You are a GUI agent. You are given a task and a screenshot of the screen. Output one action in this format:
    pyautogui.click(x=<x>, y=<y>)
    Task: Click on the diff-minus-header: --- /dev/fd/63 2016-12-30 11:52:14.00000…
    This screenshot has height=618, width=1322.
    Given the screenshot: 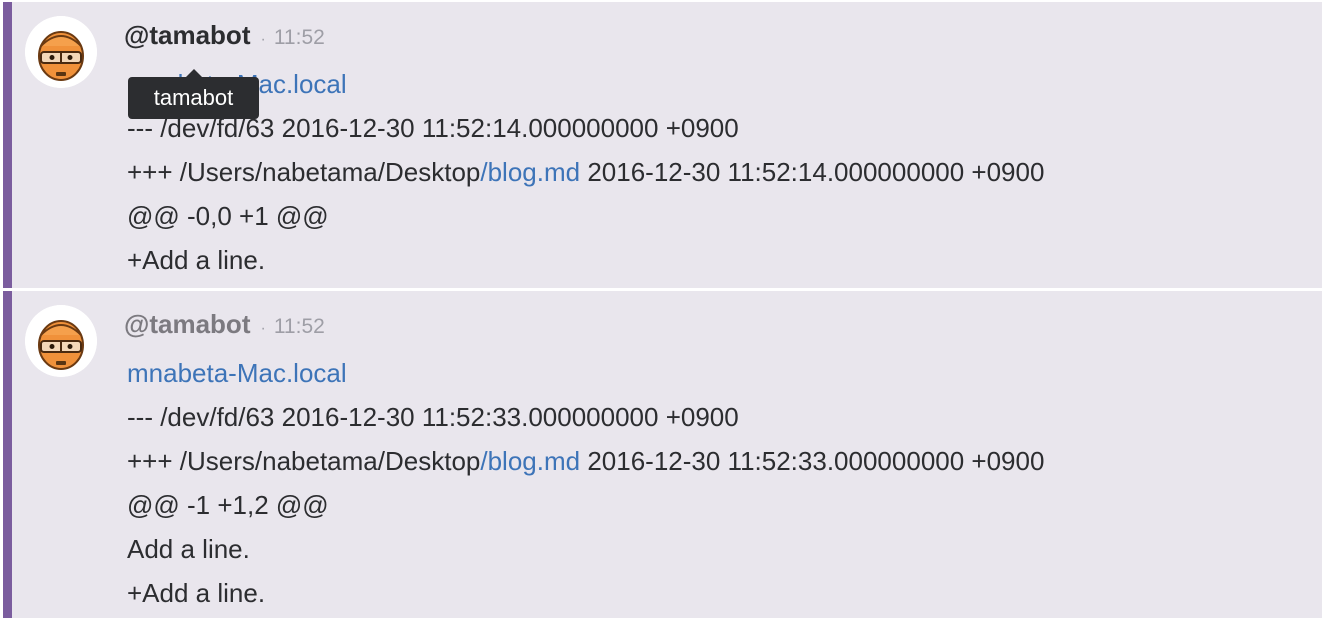 What is the action you would take?
    pyautogui.click(x=433, y=128)
    